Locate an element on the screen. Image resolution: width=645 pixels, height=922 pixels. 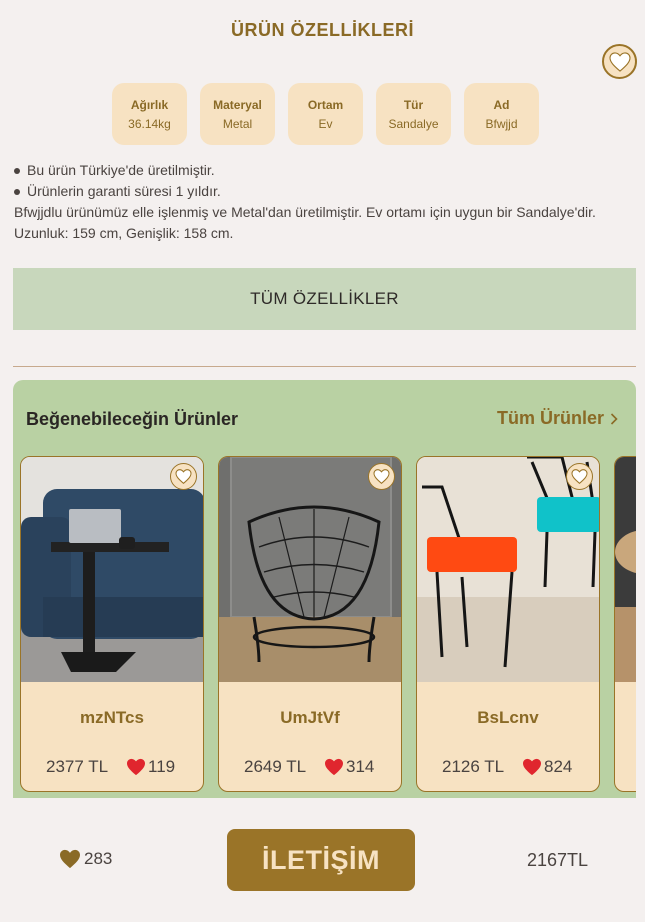
divider is located at coordinates (324, 366).